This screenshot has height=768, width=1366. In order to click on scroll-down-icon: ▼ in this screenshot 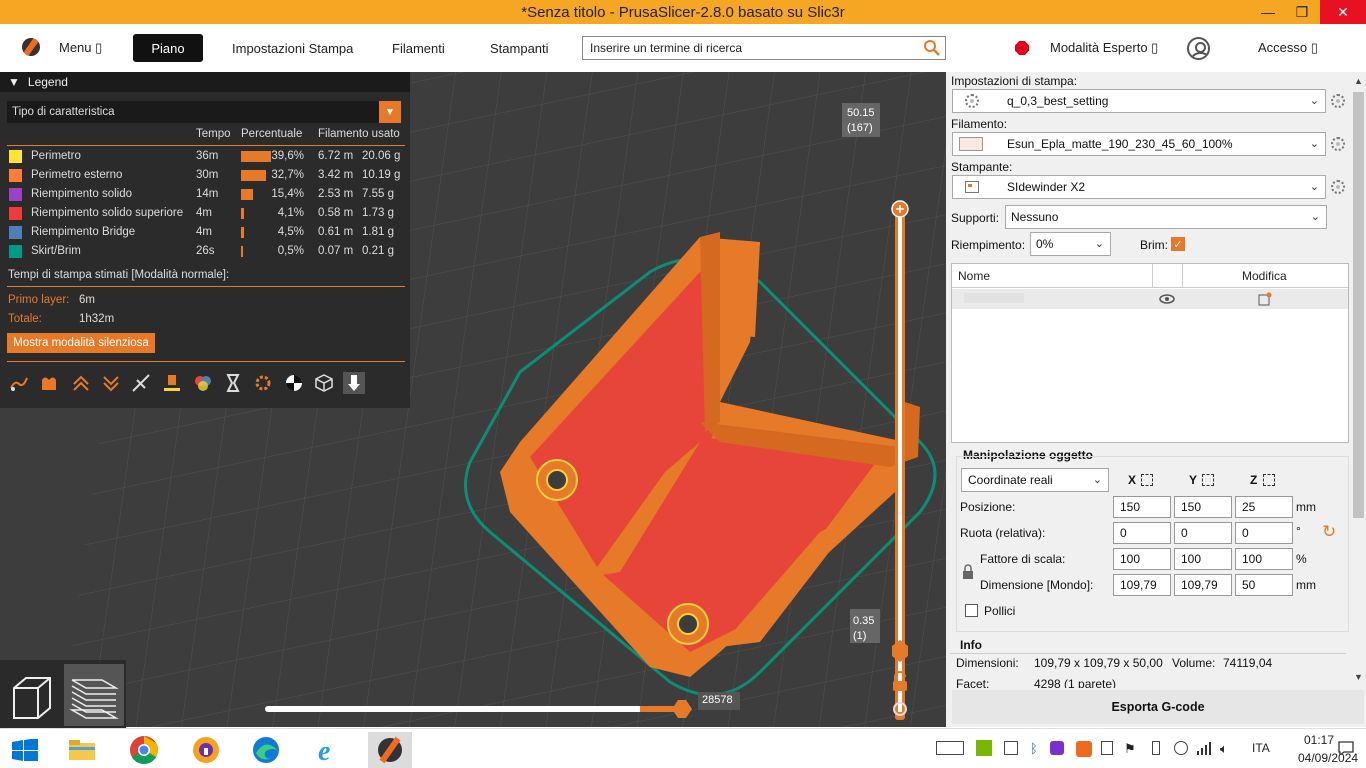, I will do `click(1358, 677)`.